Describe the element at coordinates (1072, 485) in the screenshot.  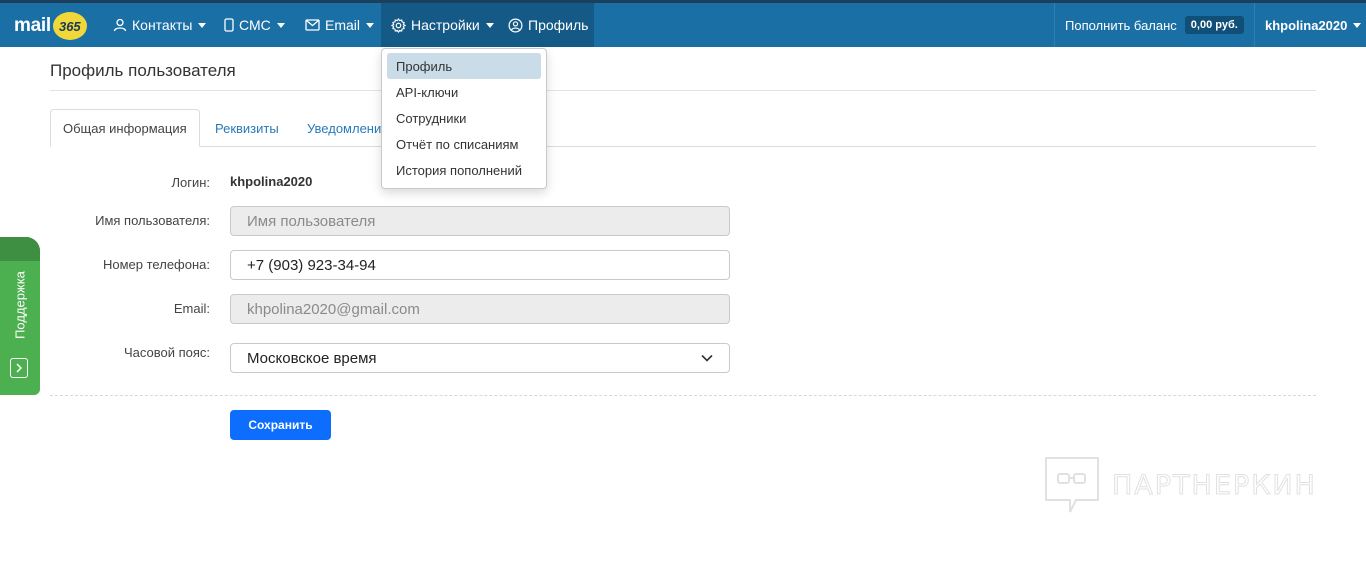
I see `watermark-logo-icon` at that location.